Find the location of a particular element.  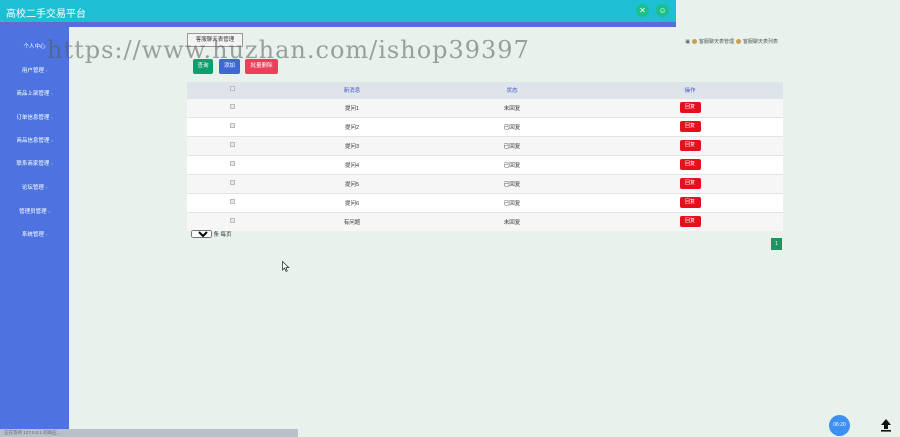

cell-message: 提问2 is located at coordinates (352, 127).